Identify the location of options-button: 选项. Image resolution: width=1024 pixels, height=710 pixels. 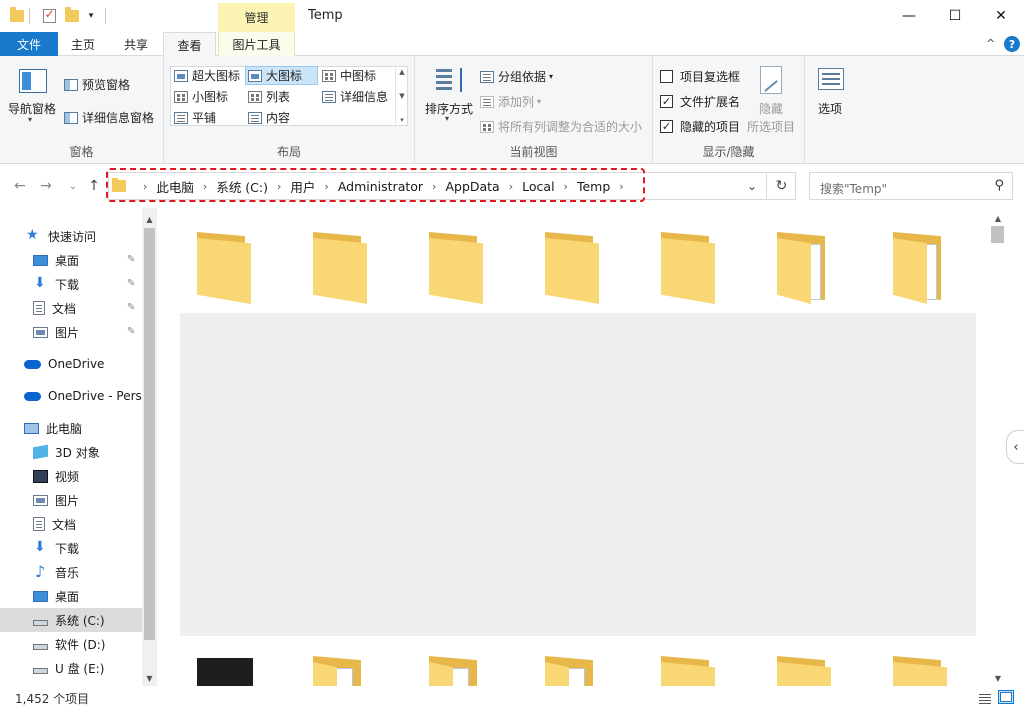
(830, 108).